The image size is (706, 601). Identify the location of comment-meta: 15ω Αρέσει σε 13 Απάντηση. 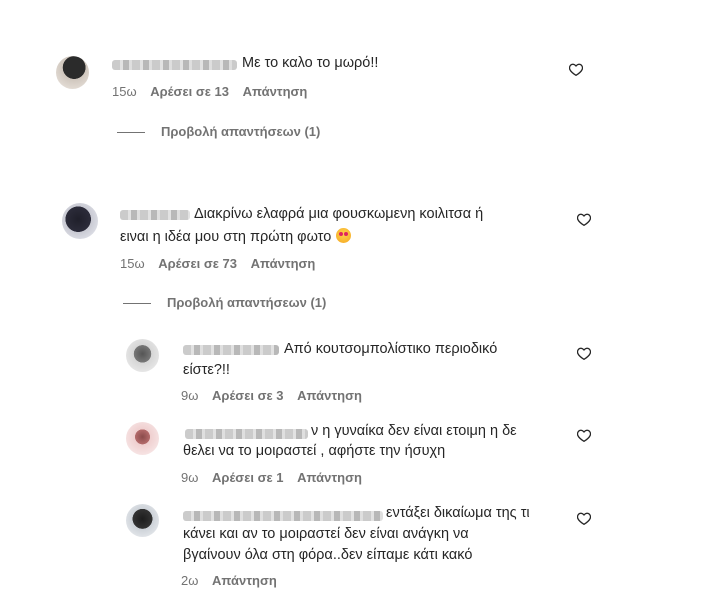
(214, 91).